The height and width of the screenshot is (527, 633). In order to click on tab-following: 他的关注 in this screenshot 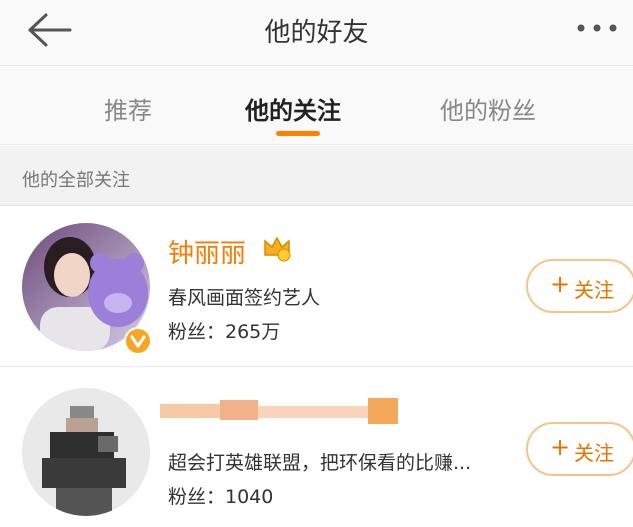, I will do `click(293, 108)`.